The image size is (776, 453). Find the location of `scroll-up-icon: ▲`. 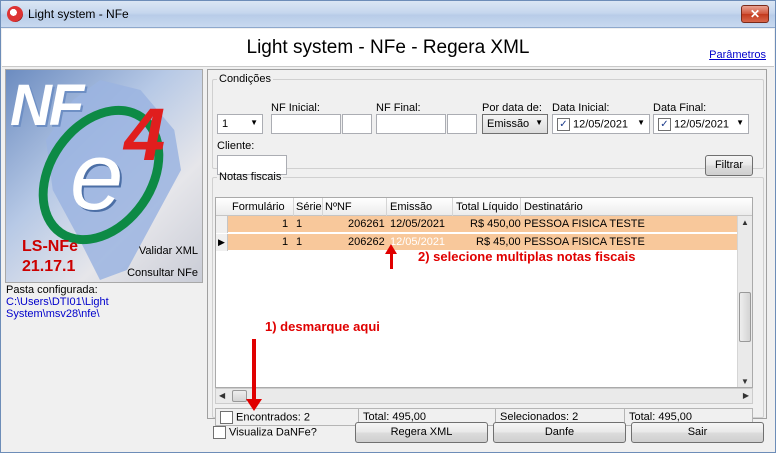

scroll-up-icon: ▲ is located at coordinates (745, 222).